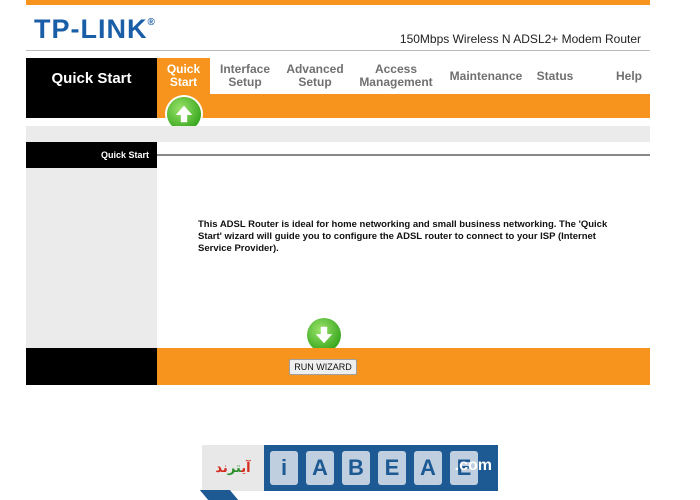 The height and width of the screenshot is (500, 700). I want to click on panel-divider, so click(403, 155).